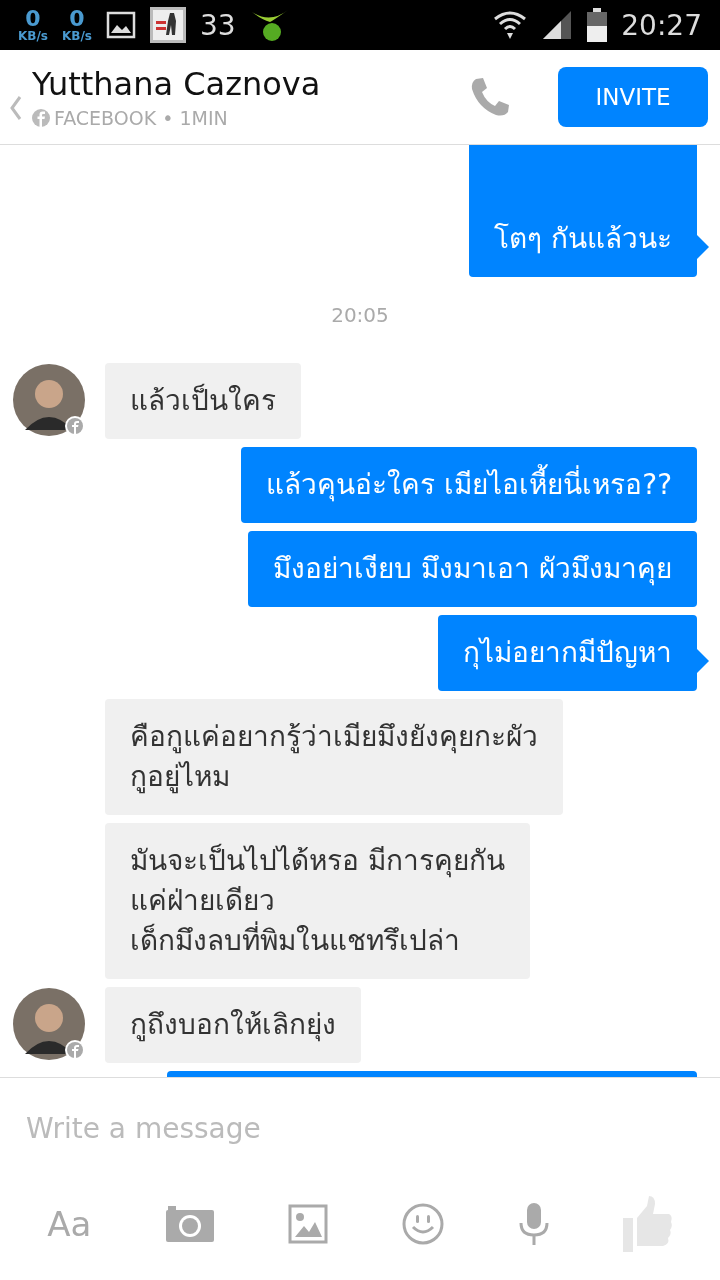 The height and width of the screenshot is (1280, 720). I want to click on wifi-icon, so click(510, 25).